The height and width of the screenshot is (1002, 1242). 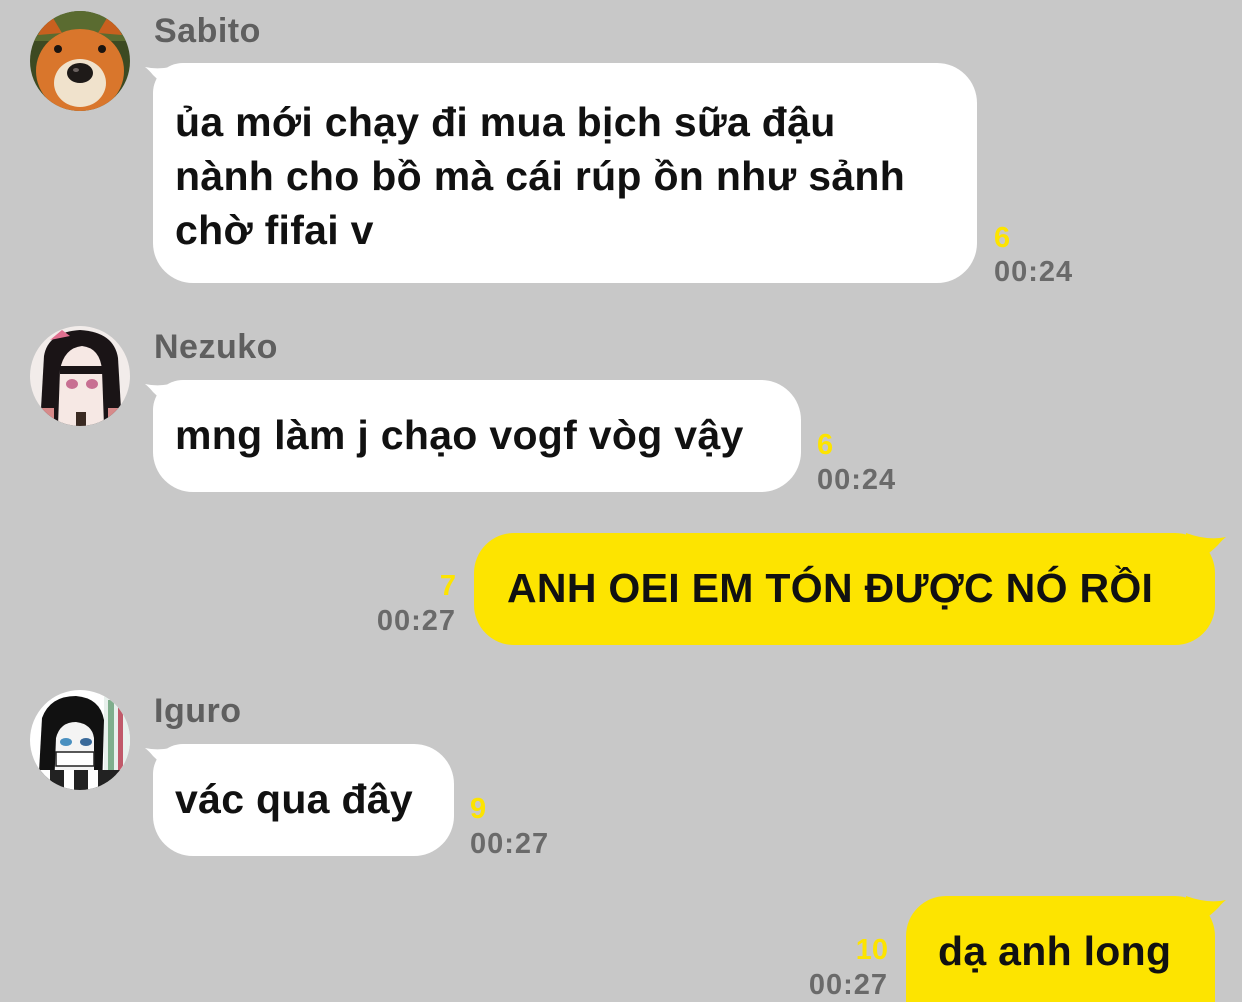 I want to click on message-text: mng làm j chạo vogf vòg vậy, so click(x=459, y=435).